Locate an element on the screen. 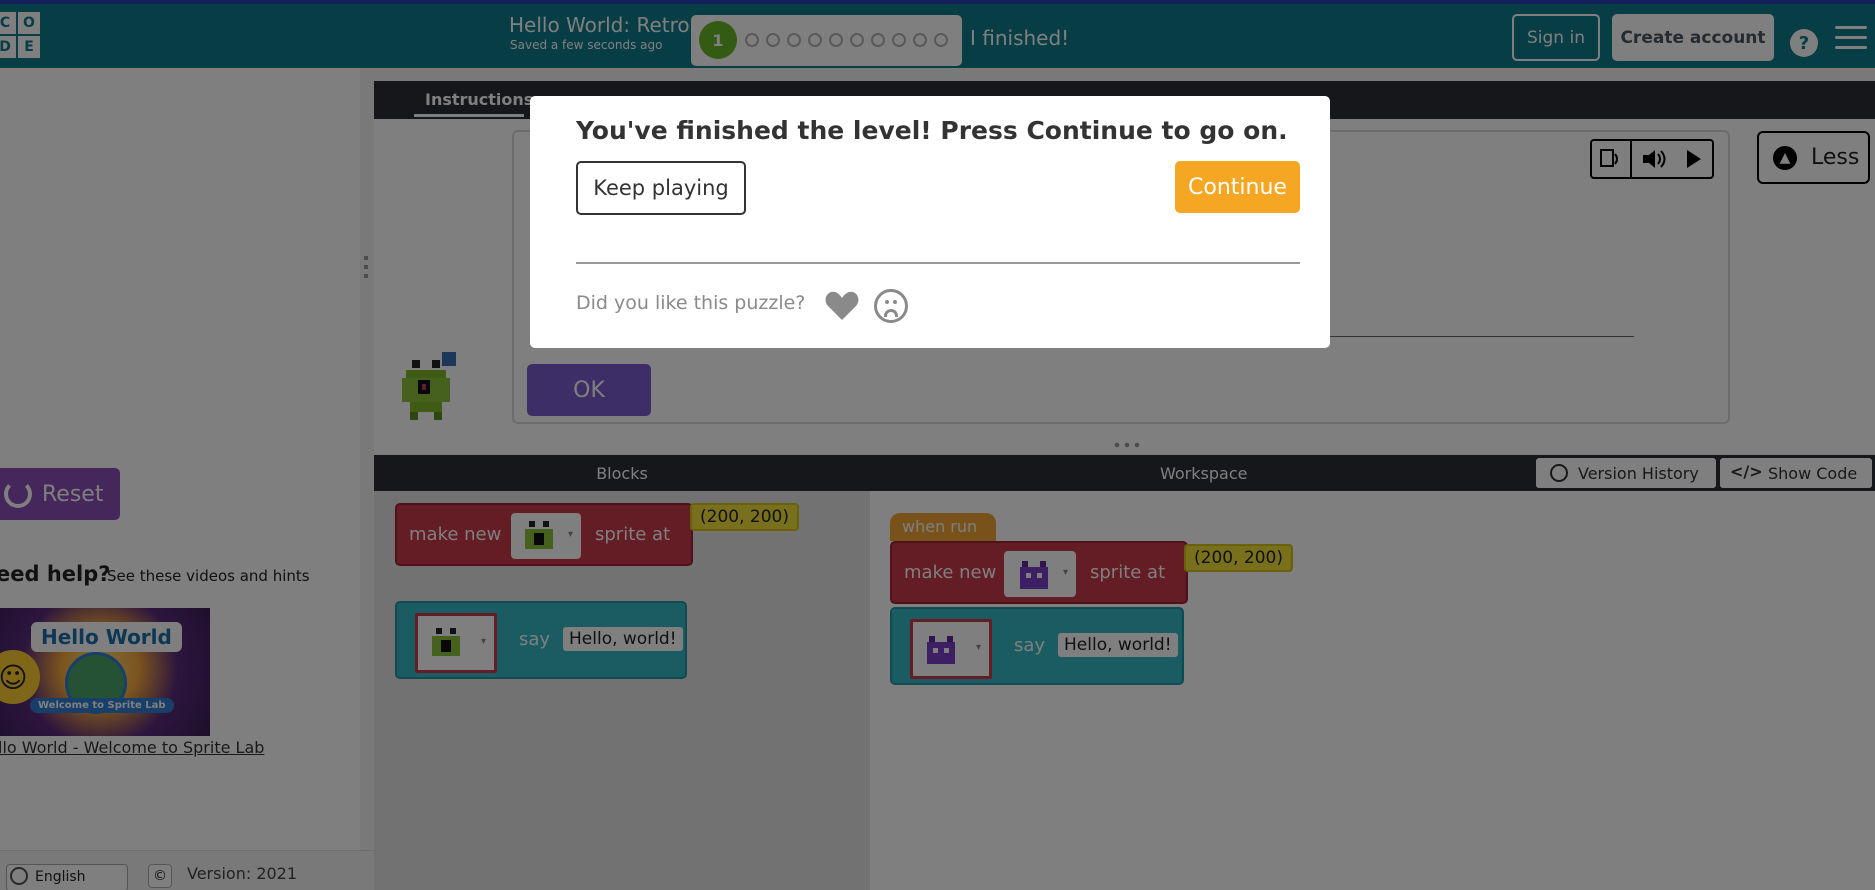 The width and height of the screenshot is (1875, 890). frown-icon is located at coordinates (891, 306).